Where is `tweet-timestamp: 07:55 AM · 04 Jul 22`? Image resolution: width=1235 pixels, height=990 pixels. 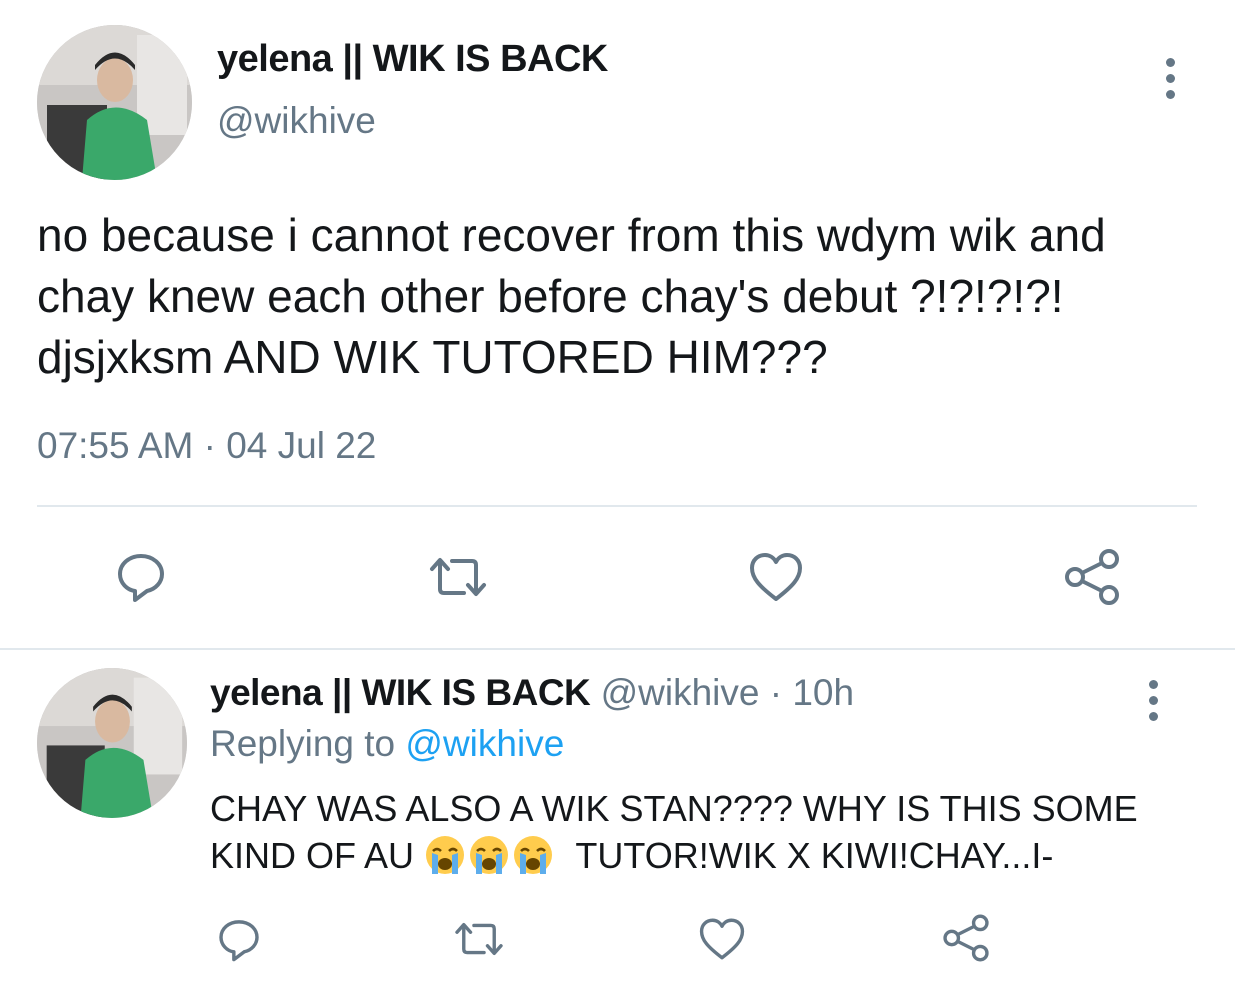
tweet-timestamp: 07:55 AM · 04 Jul 22 is located at coordinates (207, 445).